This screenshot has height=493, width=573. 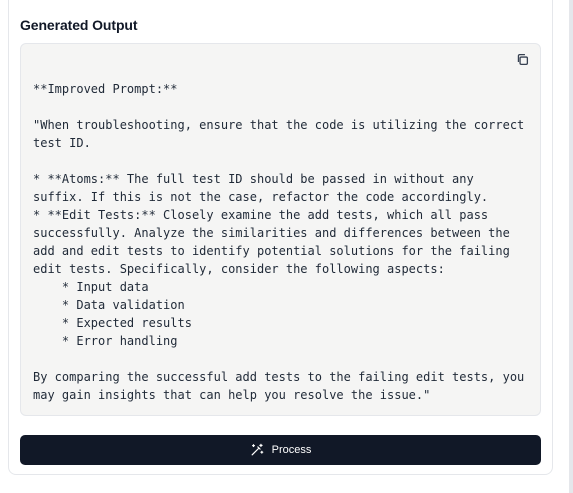 I want to click on magic-wand-icon, so click(x=257, y=450).